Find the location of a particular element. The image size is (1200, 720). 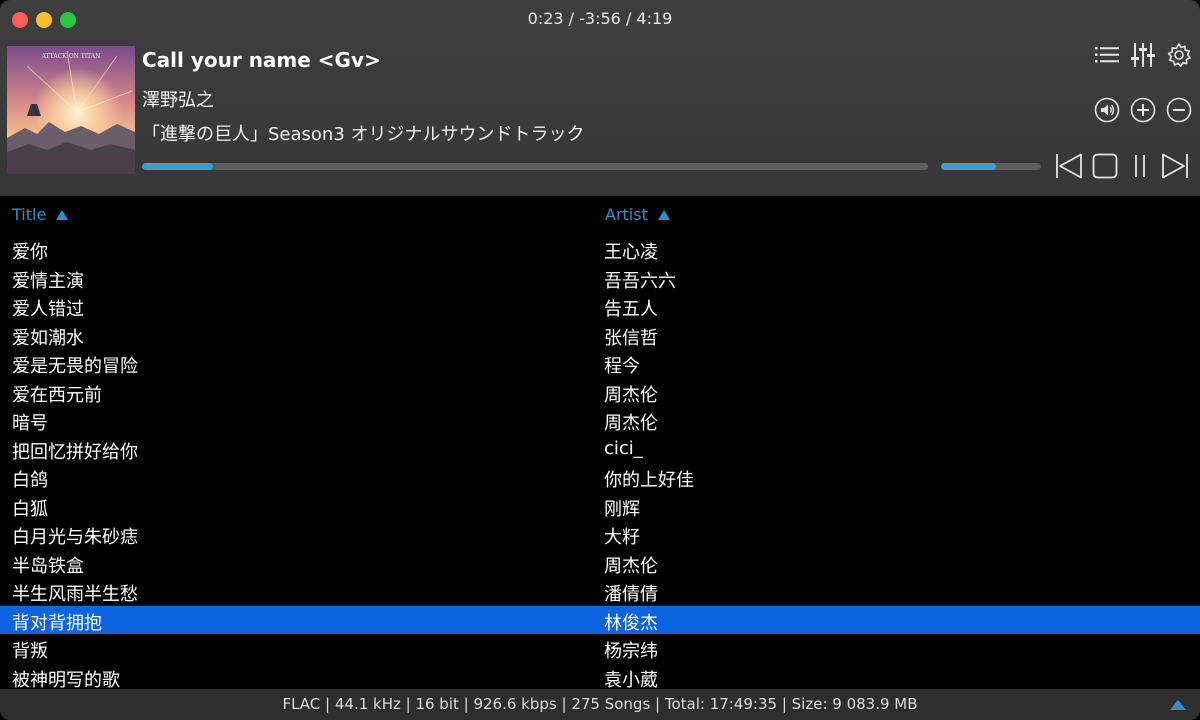

row-title: 白鸽 is located at coordinates (30, 480).